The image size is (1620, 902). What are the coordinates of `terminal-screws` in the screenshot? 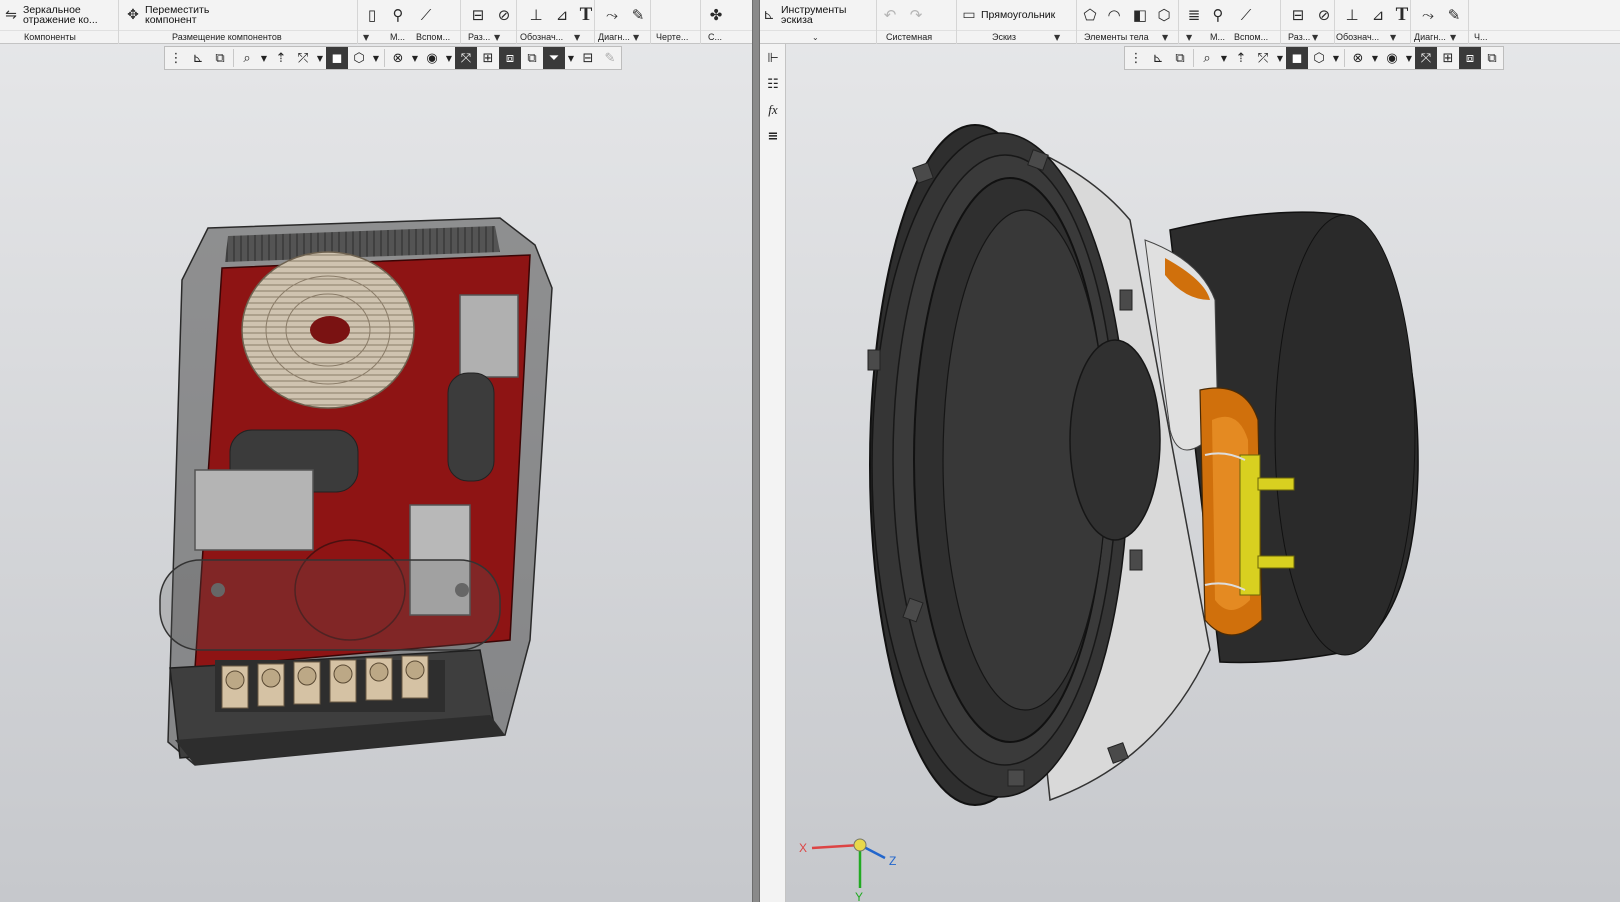 It's located at (330, 683).